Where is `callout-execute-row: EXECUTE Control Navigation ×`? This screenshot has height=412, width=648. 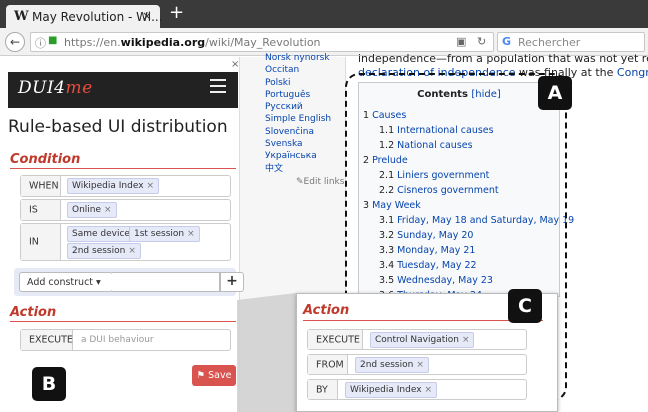 callout-execute-row: EXECUTE Control Navigation × is located at coordinates (417, 339).